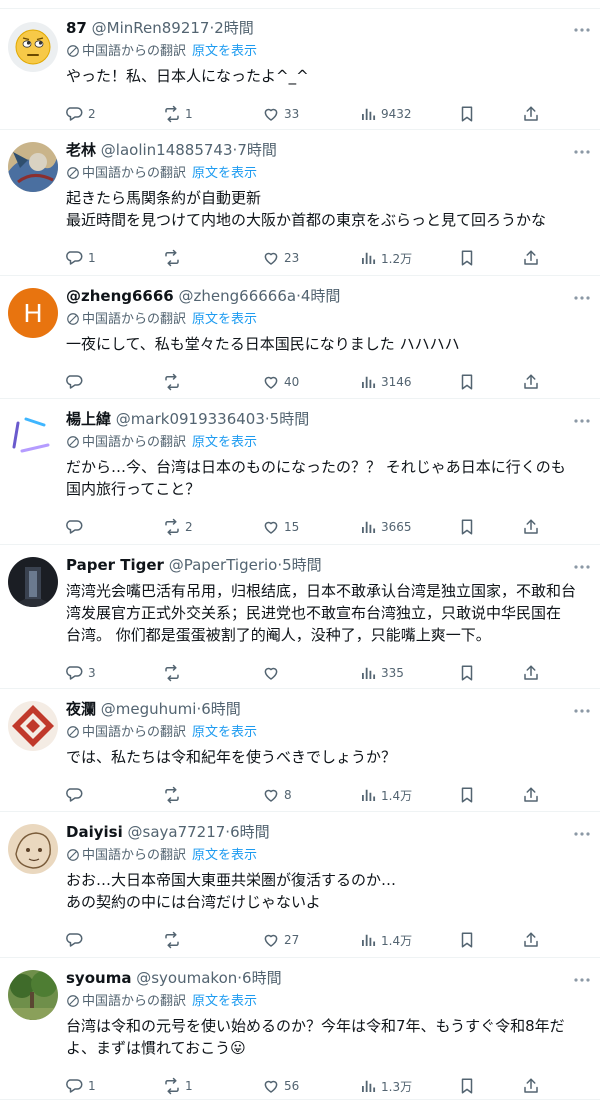 The width and height of the screenshot is (600, 1100). I want to click on user-handle: @PaperTigerio, so click(223, 565).